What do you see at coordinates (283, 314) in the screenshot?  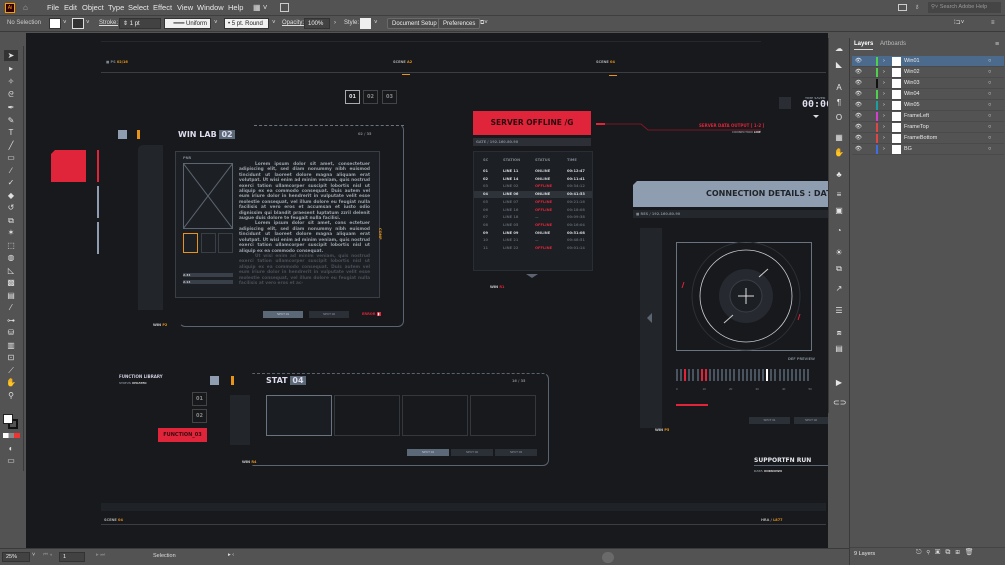 I see `spct-01-button: SPCT 01` at bounding box center [283, 314].